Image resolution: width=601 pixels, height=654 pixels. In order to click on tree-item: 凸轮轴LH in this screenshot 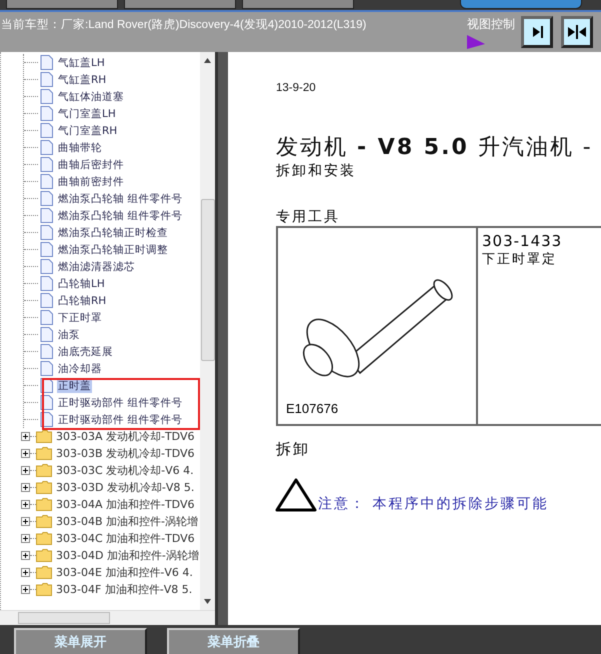, I will do `click(81, 283)`.